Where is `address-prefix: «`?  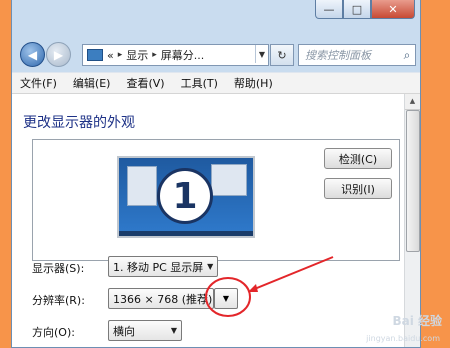 address-prefix: « is located at coordinates (110, 55).